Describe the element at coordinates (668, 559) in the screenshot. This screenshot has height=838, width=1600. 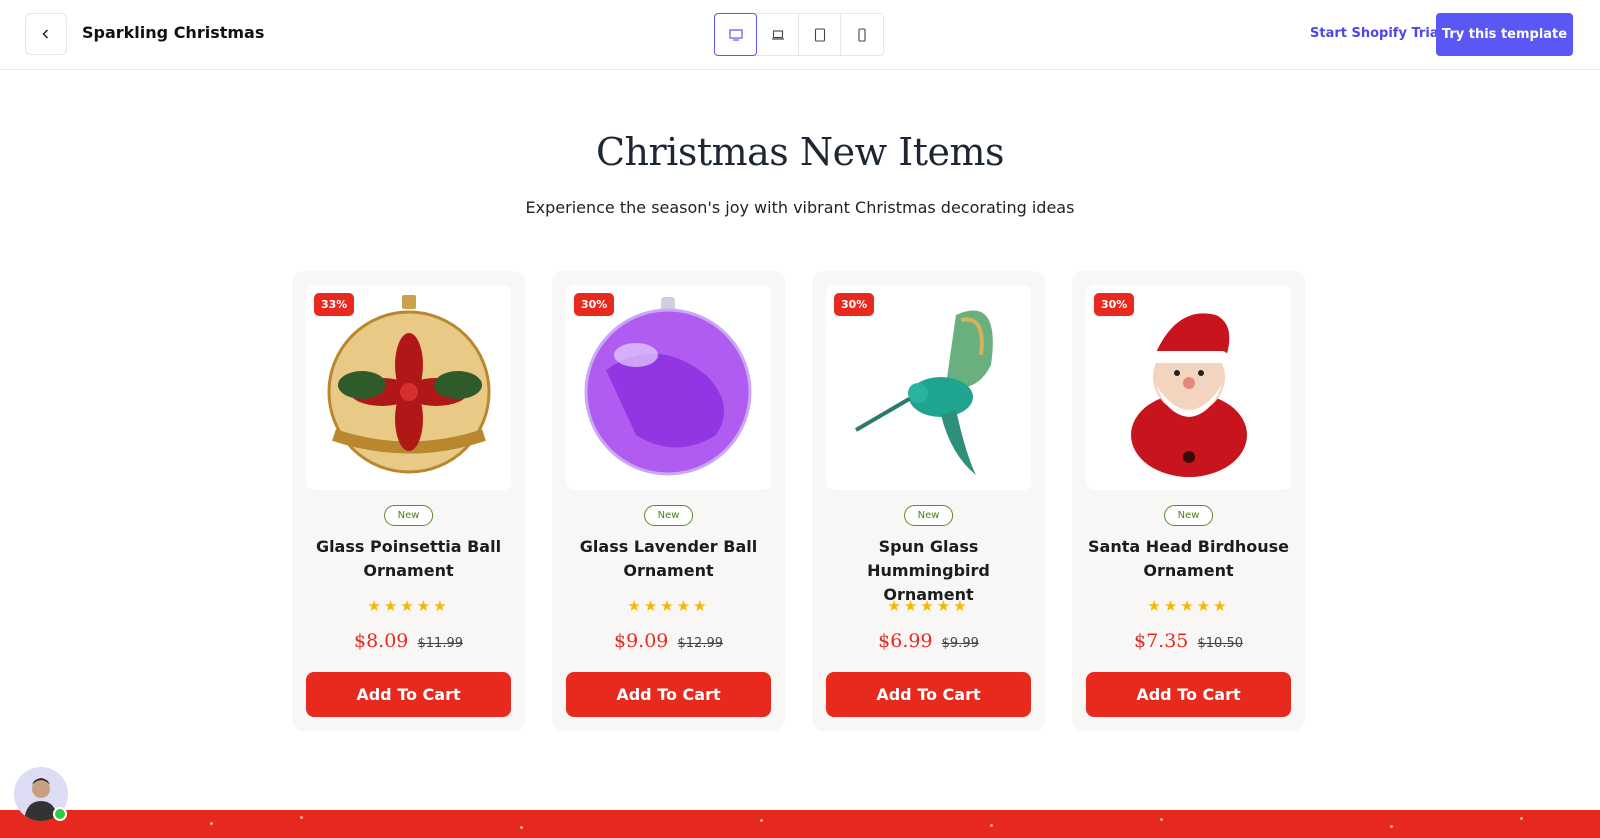
I see `product-name: Glass Lavender Ball Ornament` at that location.